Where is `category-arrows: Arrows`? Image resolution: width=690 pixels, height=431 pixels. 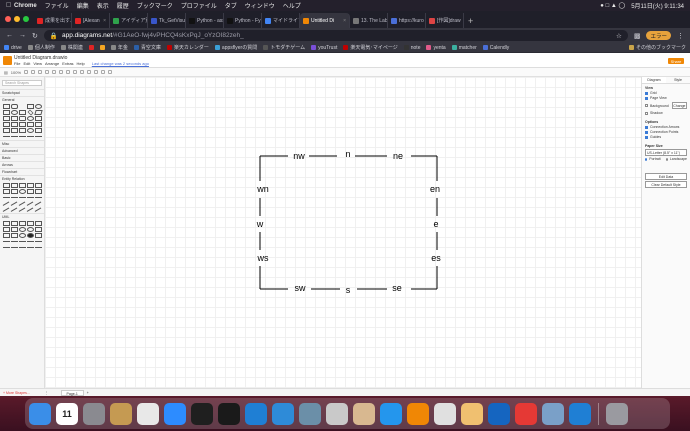
category-arrows: Arrows is located at coordinates (22, 164).